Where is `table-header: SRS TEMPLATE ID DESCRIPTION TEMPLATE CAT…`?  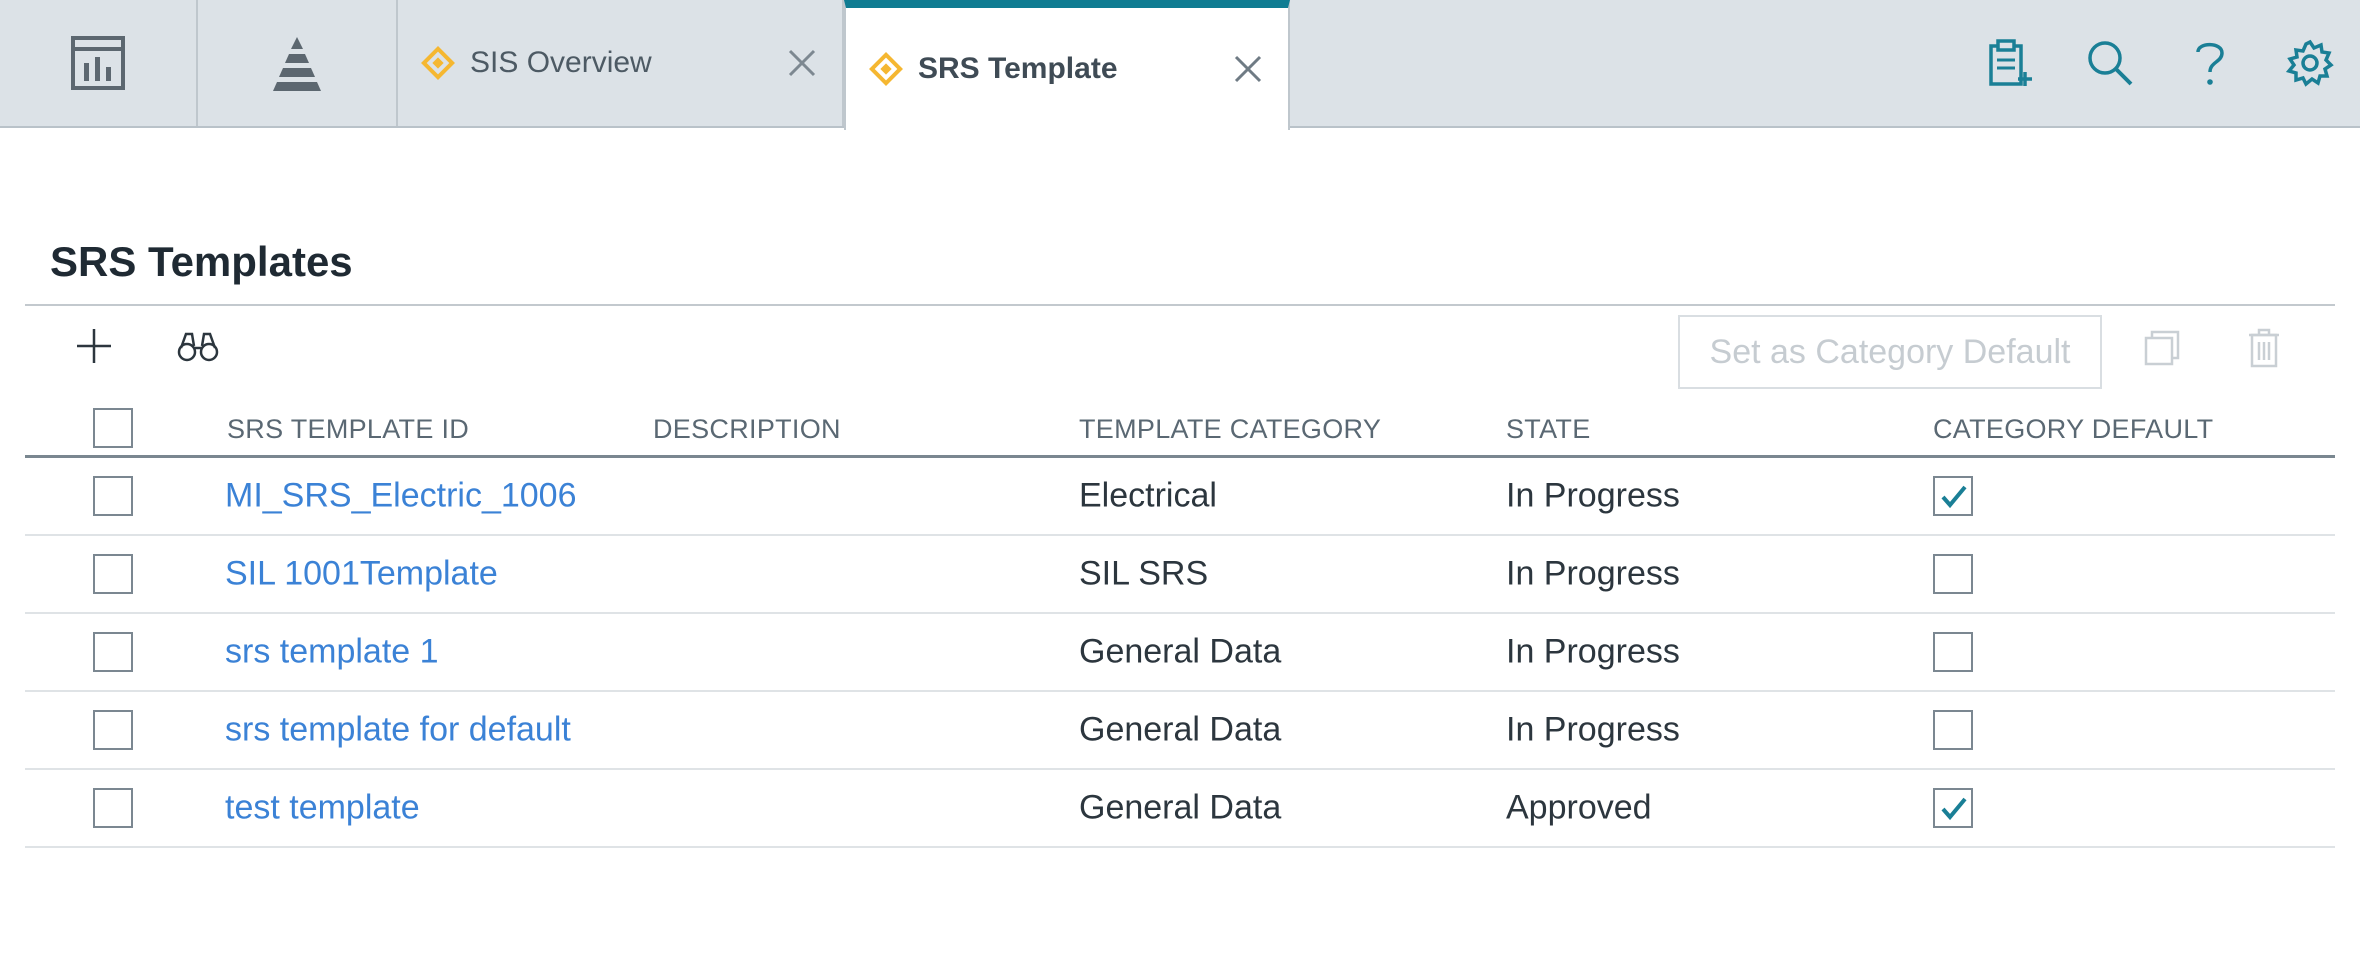 table-header: SRS TEMPLATE ID DESCRIPTION TEMPLATE CAT… is located at coordinates (1180, 427).